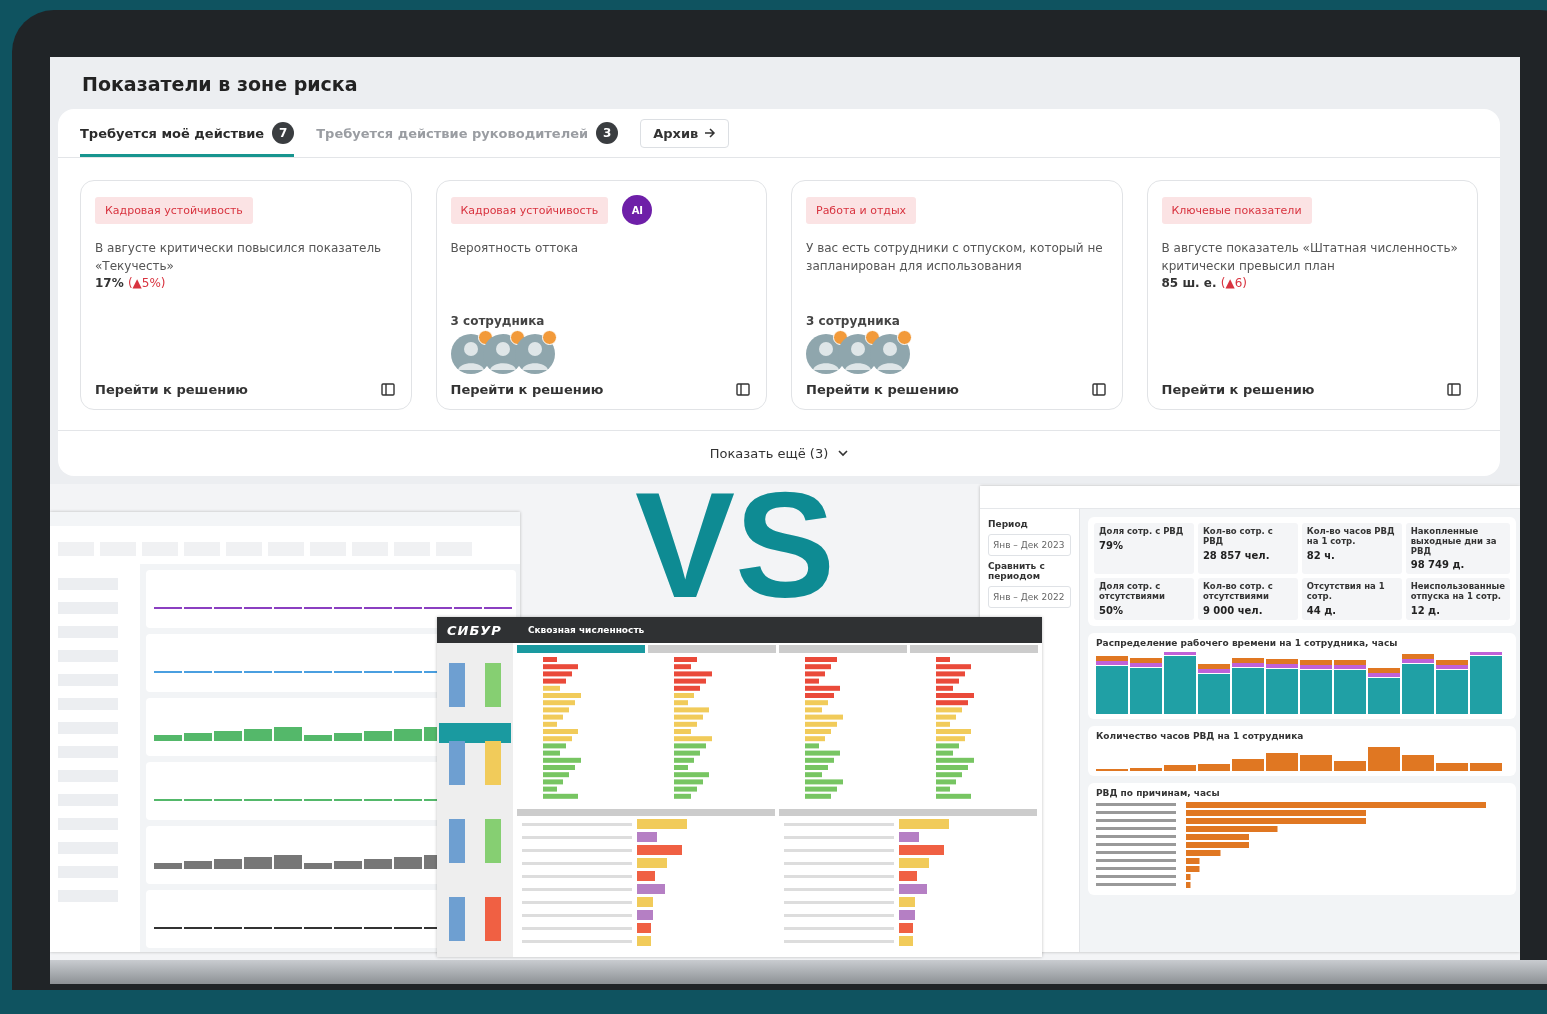 Image resolution: width=1547 pixels, height=1014 pixels. I want to click on chart-title: Распределение рабочего времени на 1 сотрудника, часы, so click(1247, 642).